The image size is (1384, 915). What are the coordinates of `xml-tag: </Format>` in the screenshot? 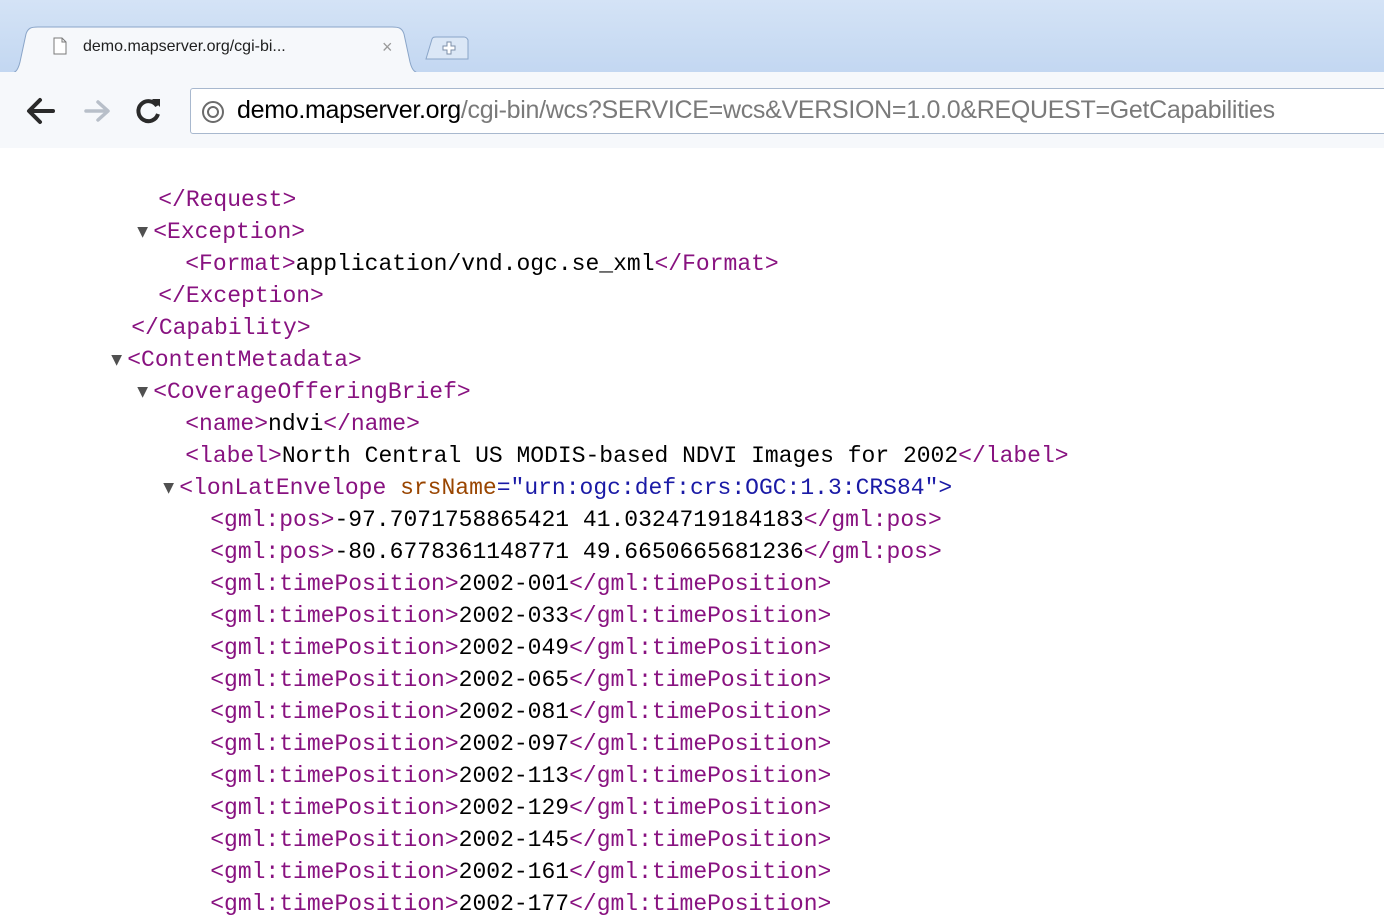 It's located at (716, 264).